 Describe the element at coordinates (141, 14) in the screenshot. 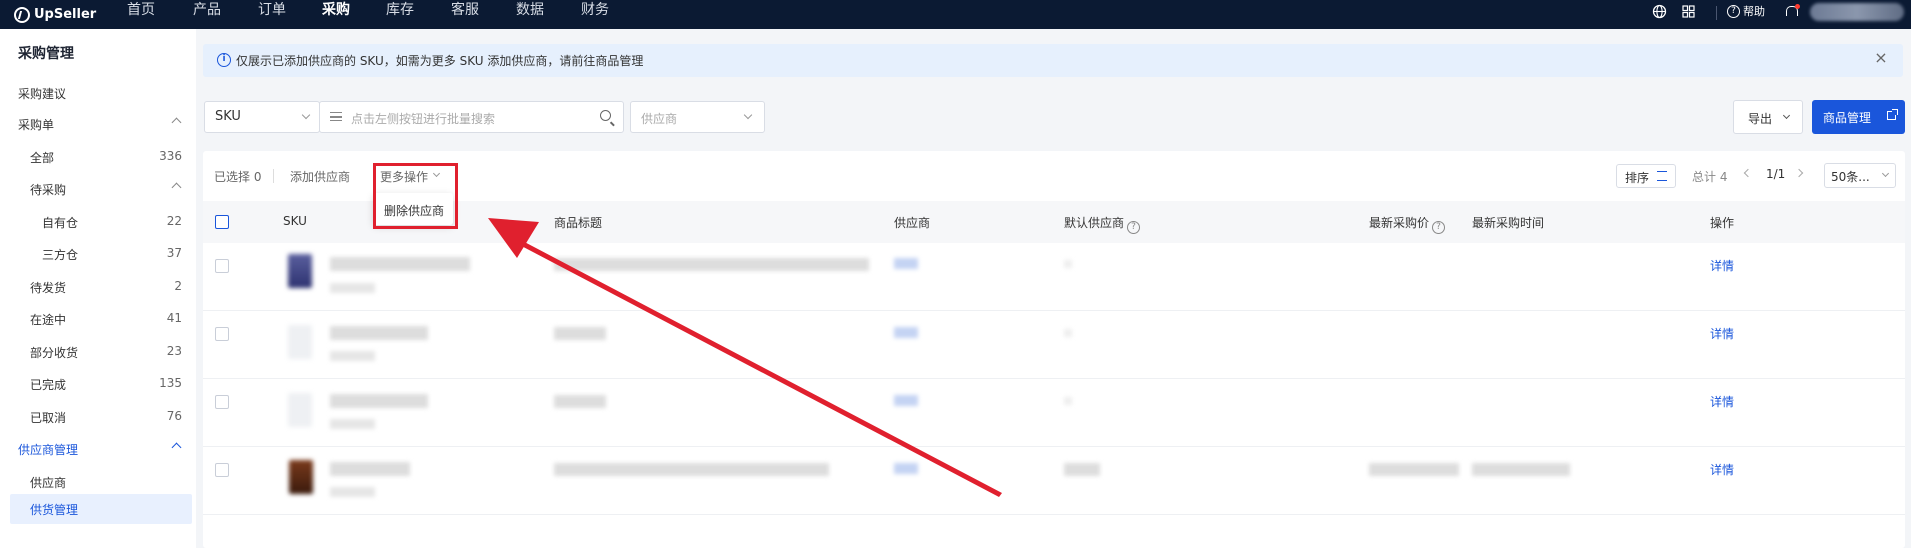

I see `nav-item-home: 首页` at that location.